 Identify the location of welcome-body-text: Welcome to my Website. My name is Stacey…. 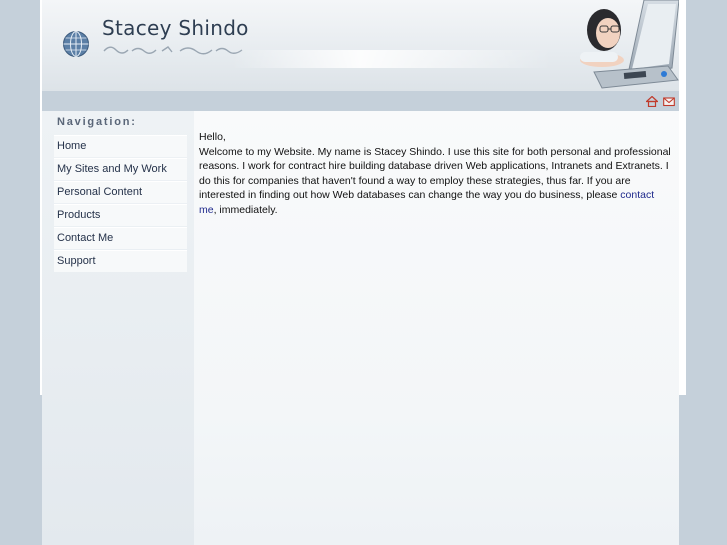
(435, 173).